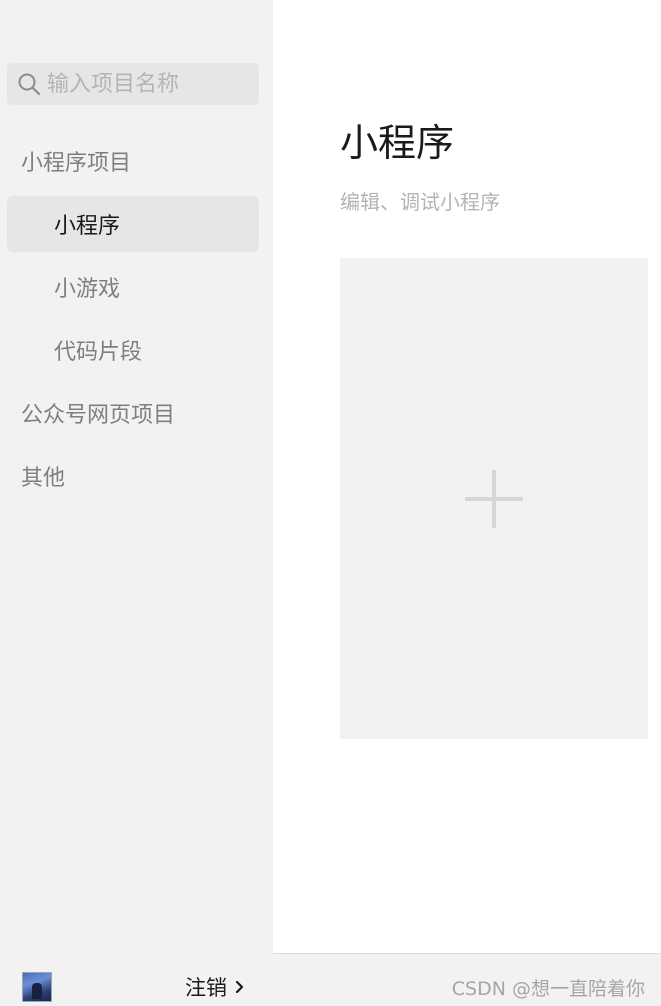  What do you see at coordinates (37, 987) in the screenshot?
I see `avatar` at bounding box center [37, 987].